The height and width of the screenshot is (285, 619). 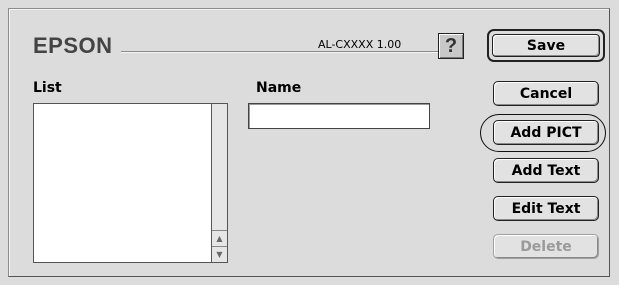 What do you see at coordinates (47, 88) in the screenshot?
I see `list-label: List` at bounding box center [47, 88].